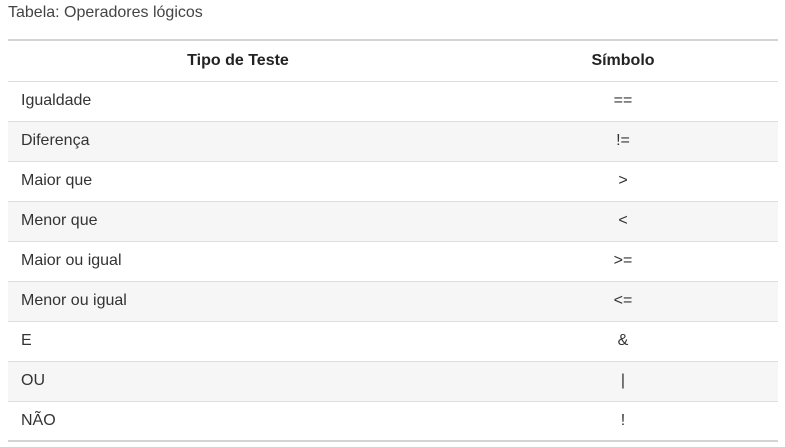 The height and width of the screenshot is (447, 785). What do you see at coordinates (238, 61) in the screenshot?
I see `header-test-type: Tipo de Teste` at bounding box center [238, 61].